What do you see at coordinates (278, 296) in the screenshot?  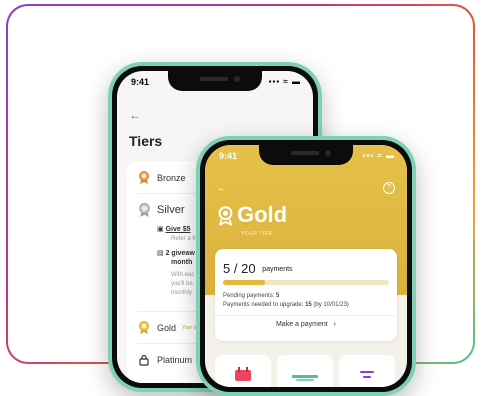 I see `pending-value: 5` at bounding box center [278, 296].